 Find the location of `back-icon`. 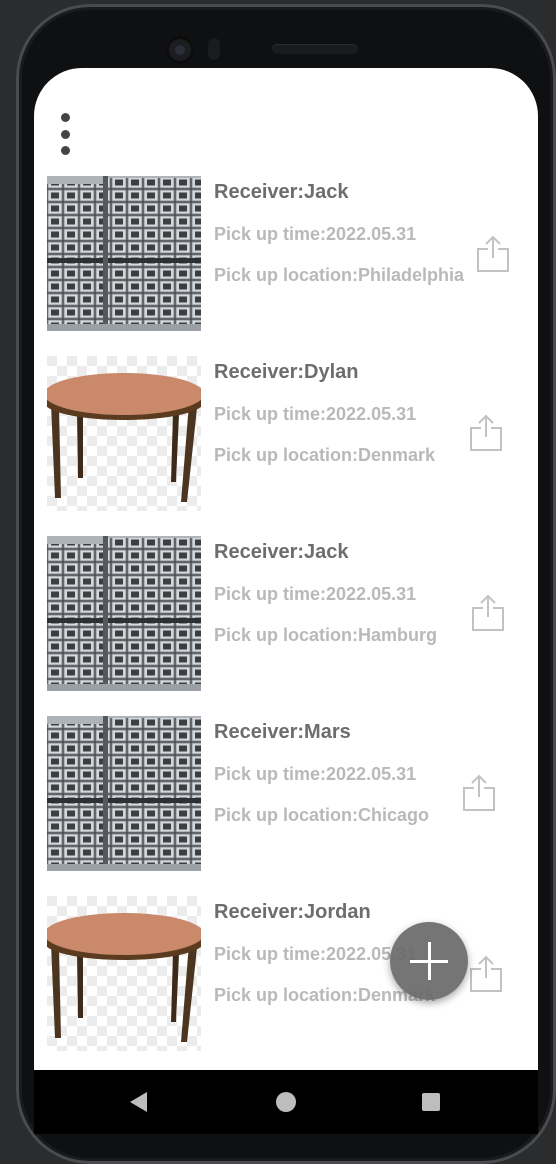

back-icon is located at coordinates (138, 1102).